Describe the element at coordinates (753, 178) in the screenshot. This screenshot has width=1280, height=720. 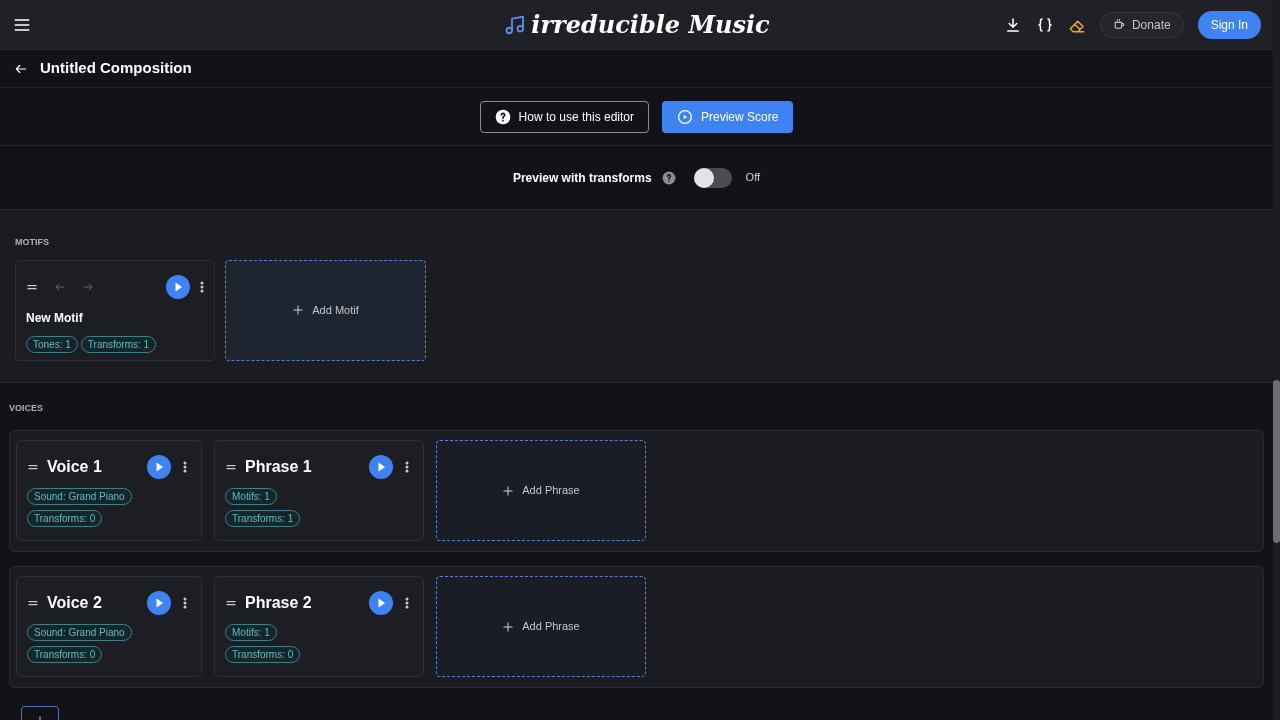
I see `toggle-state: Off` at that location.